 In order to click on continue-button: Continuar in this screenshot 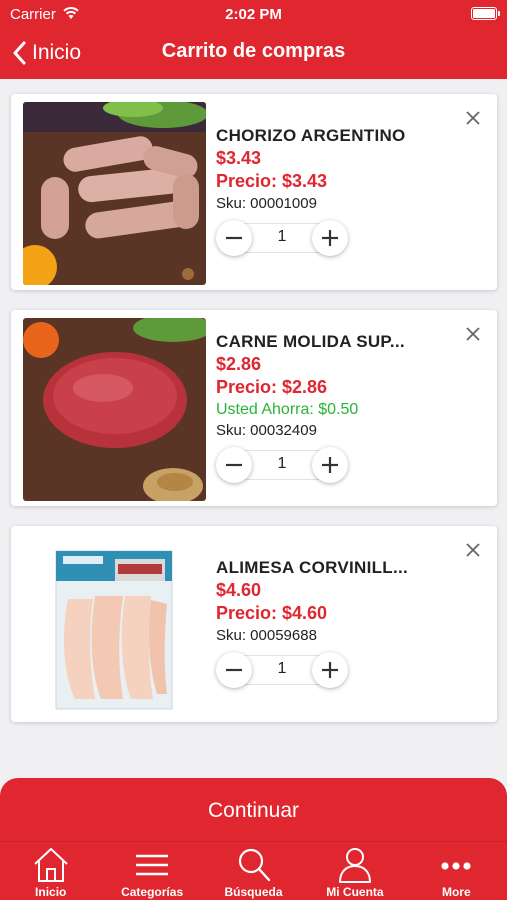, I will do `click(253, 813)`.